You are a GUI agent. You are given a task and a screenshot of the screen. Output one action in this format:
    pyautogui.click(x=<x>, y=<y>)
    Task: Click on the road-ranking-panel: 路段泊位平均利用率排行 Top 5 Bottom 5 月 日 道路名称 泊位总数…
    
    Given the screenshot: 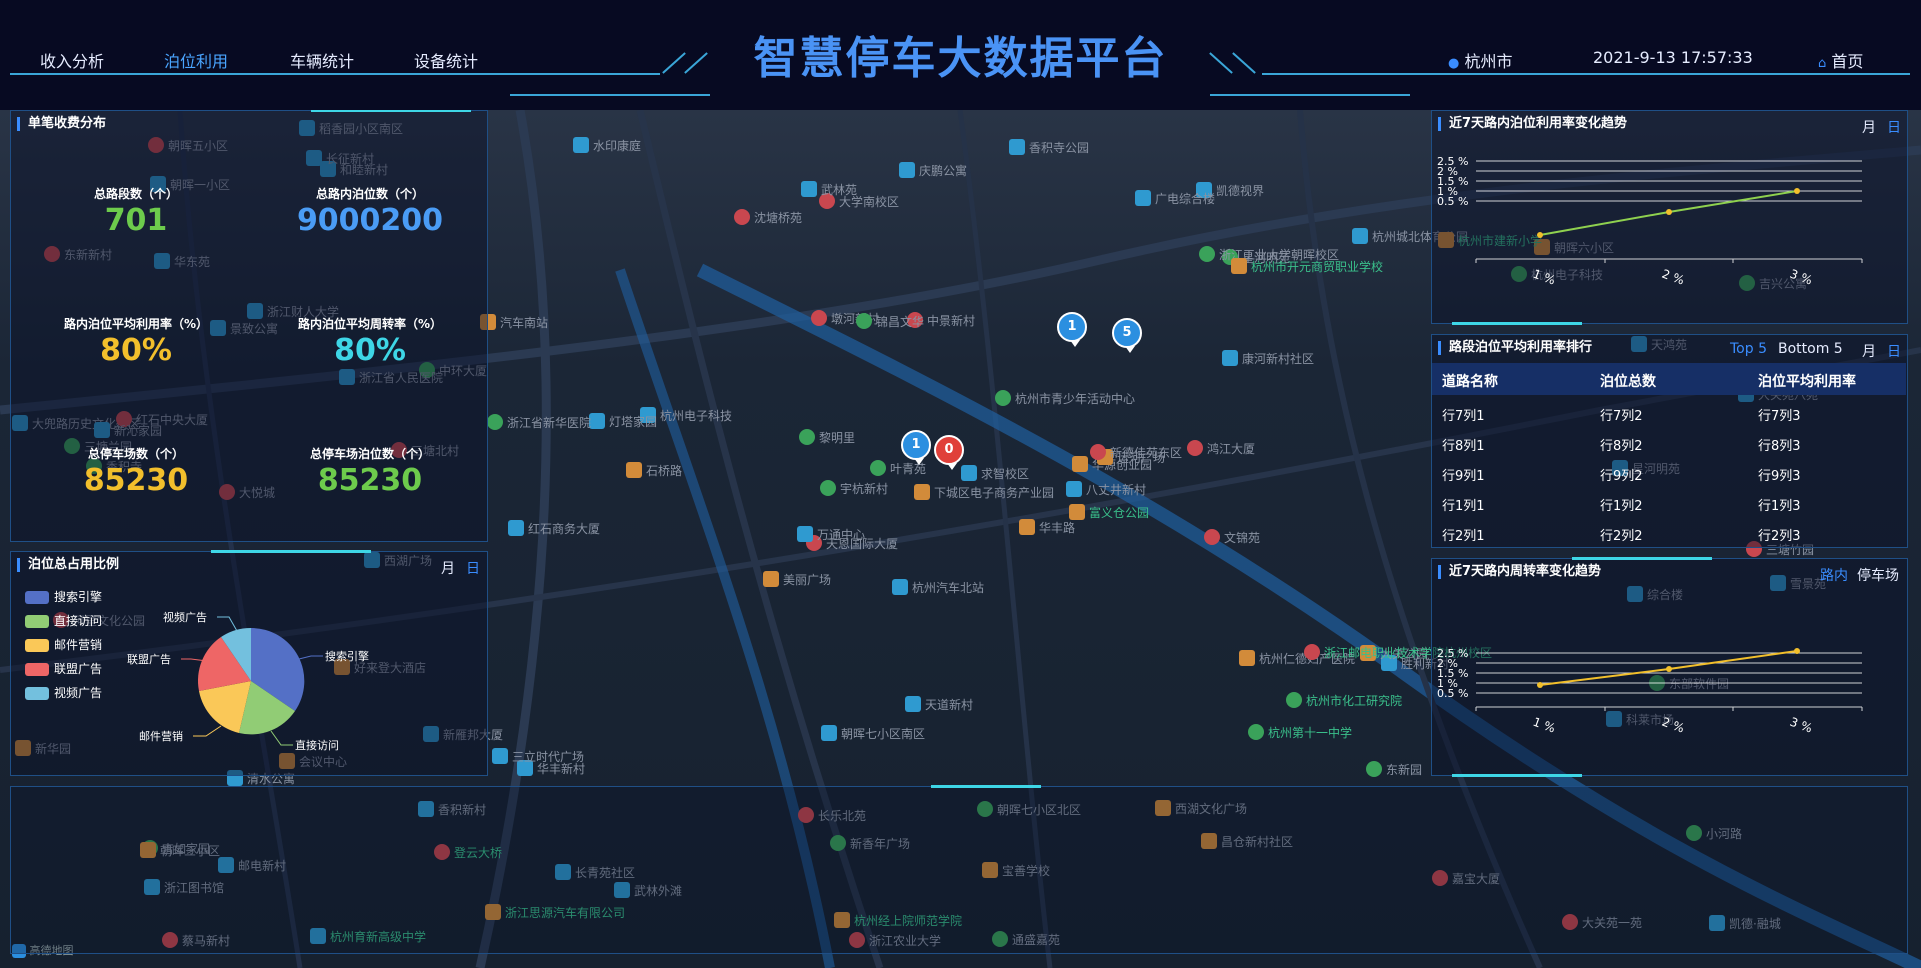 What is the action you would take?
    pyautogui.click(x=1669, y=441)
    